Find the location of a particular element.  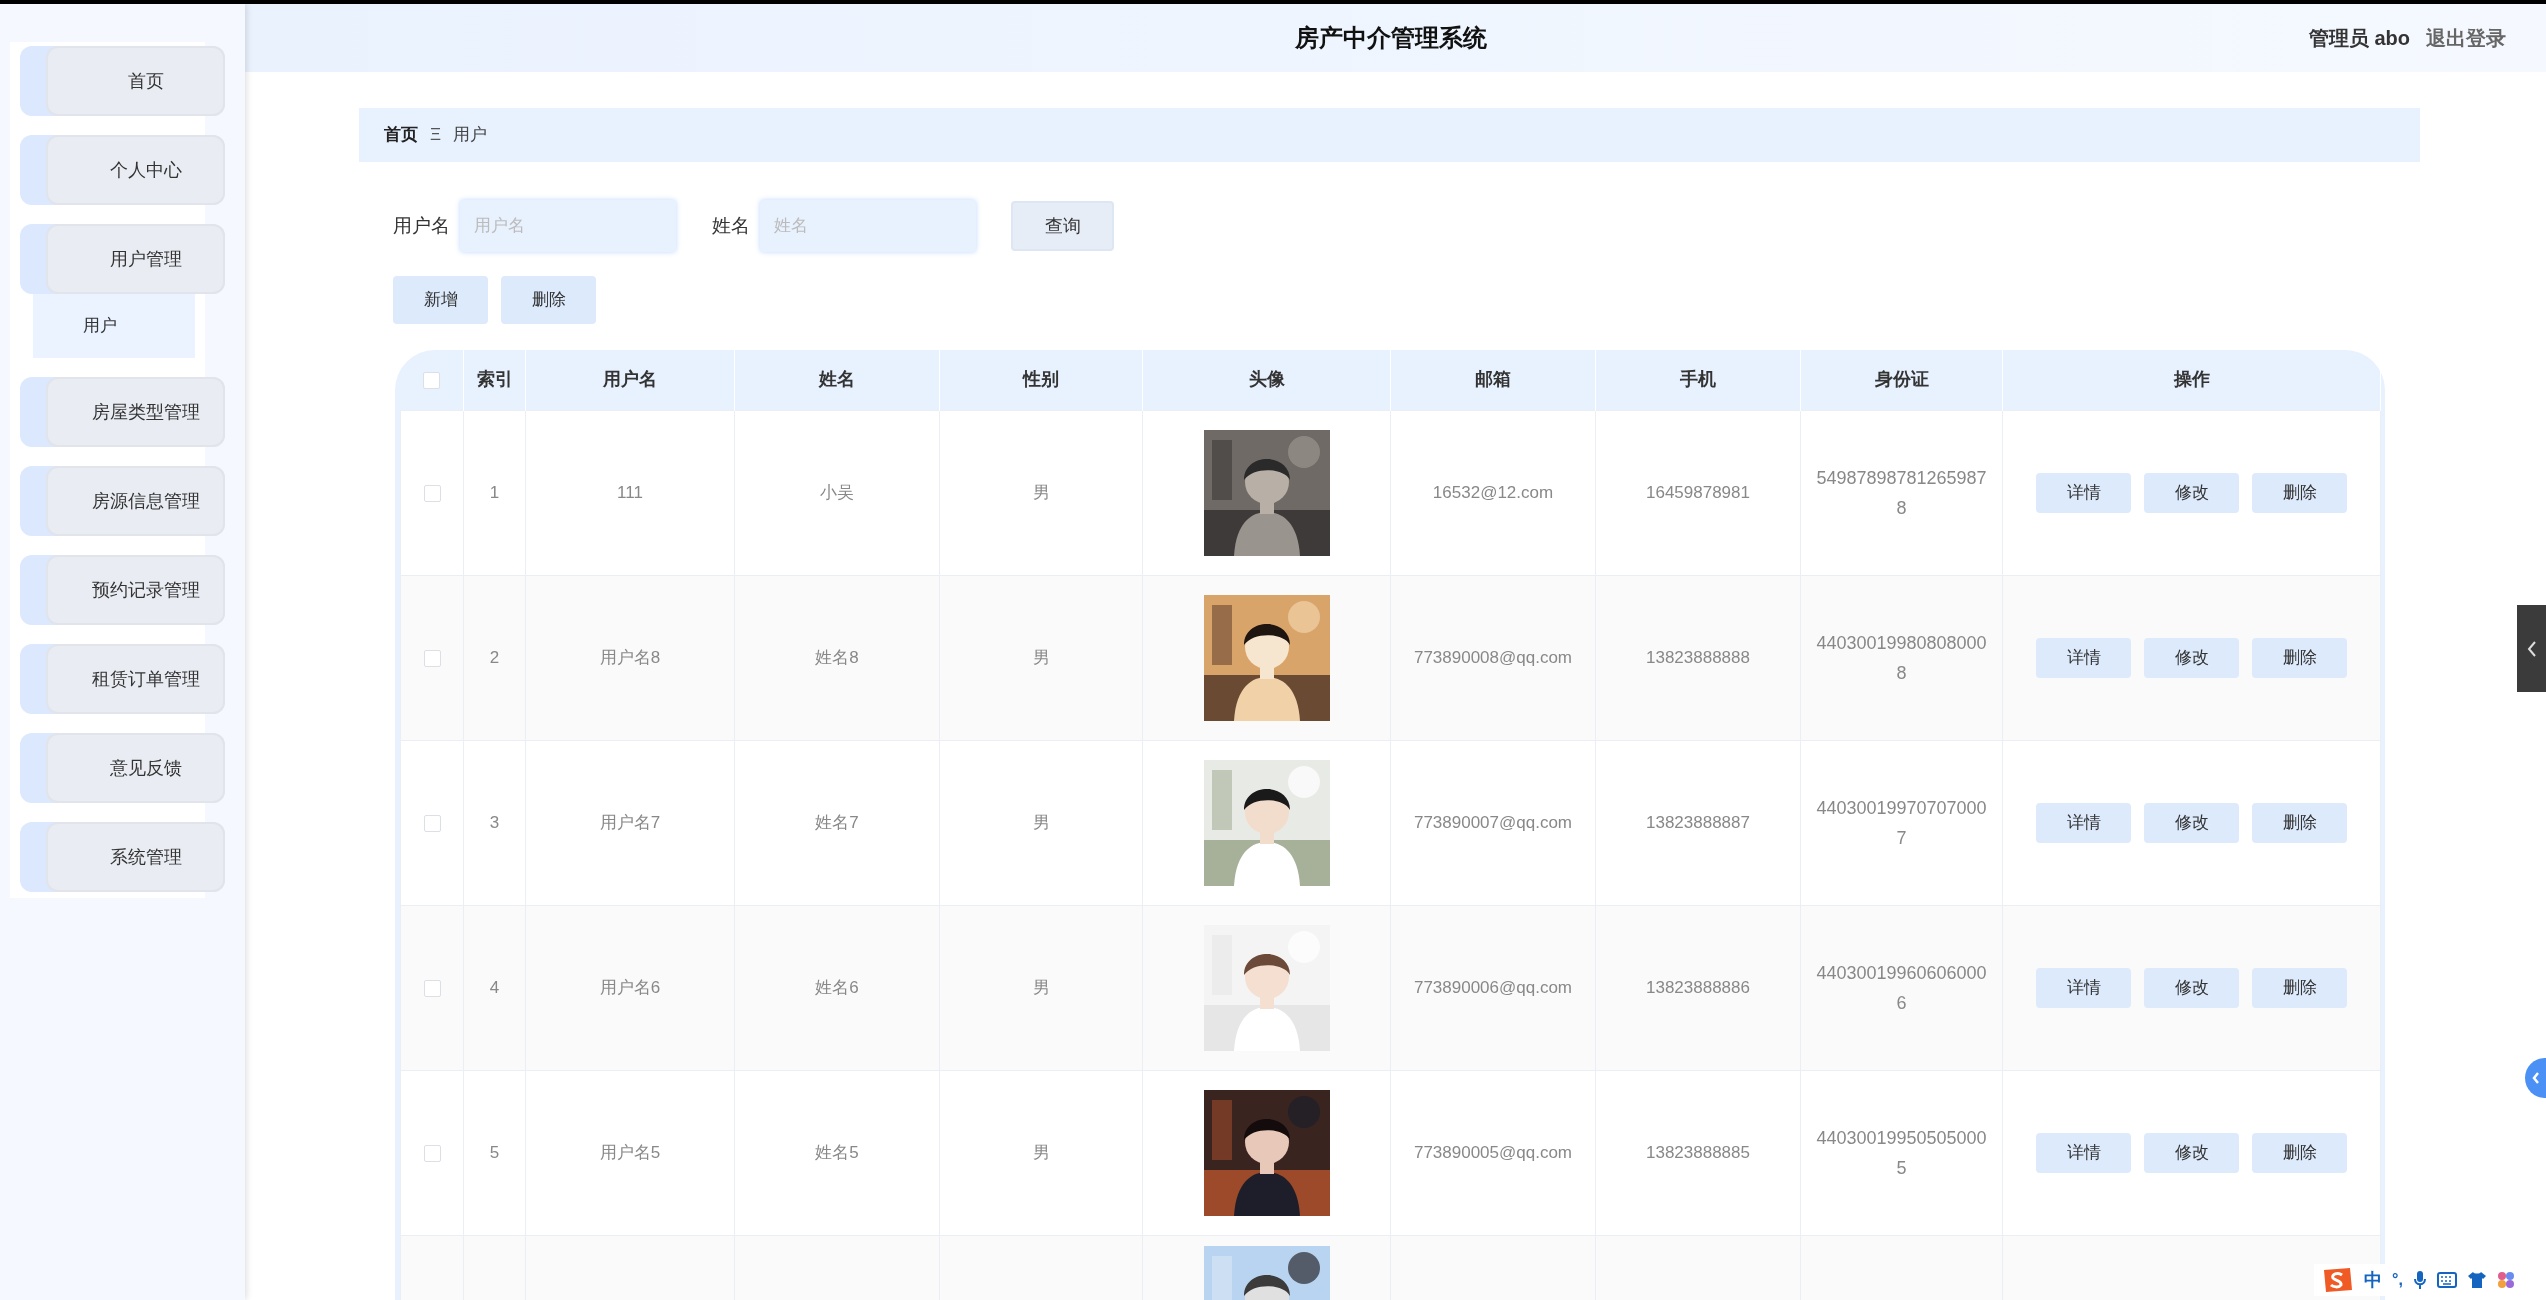

search-field: 姓名 is located at coordinates (868, 226).